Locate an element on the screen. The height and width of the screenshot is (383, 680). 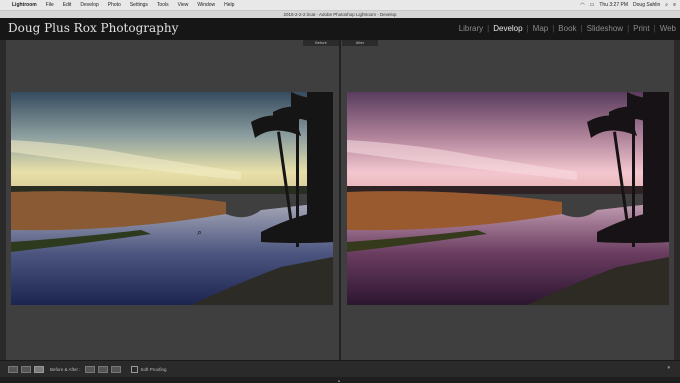
filmstrip-toggle-icon: ▲ is located at coordinates (339, 380).